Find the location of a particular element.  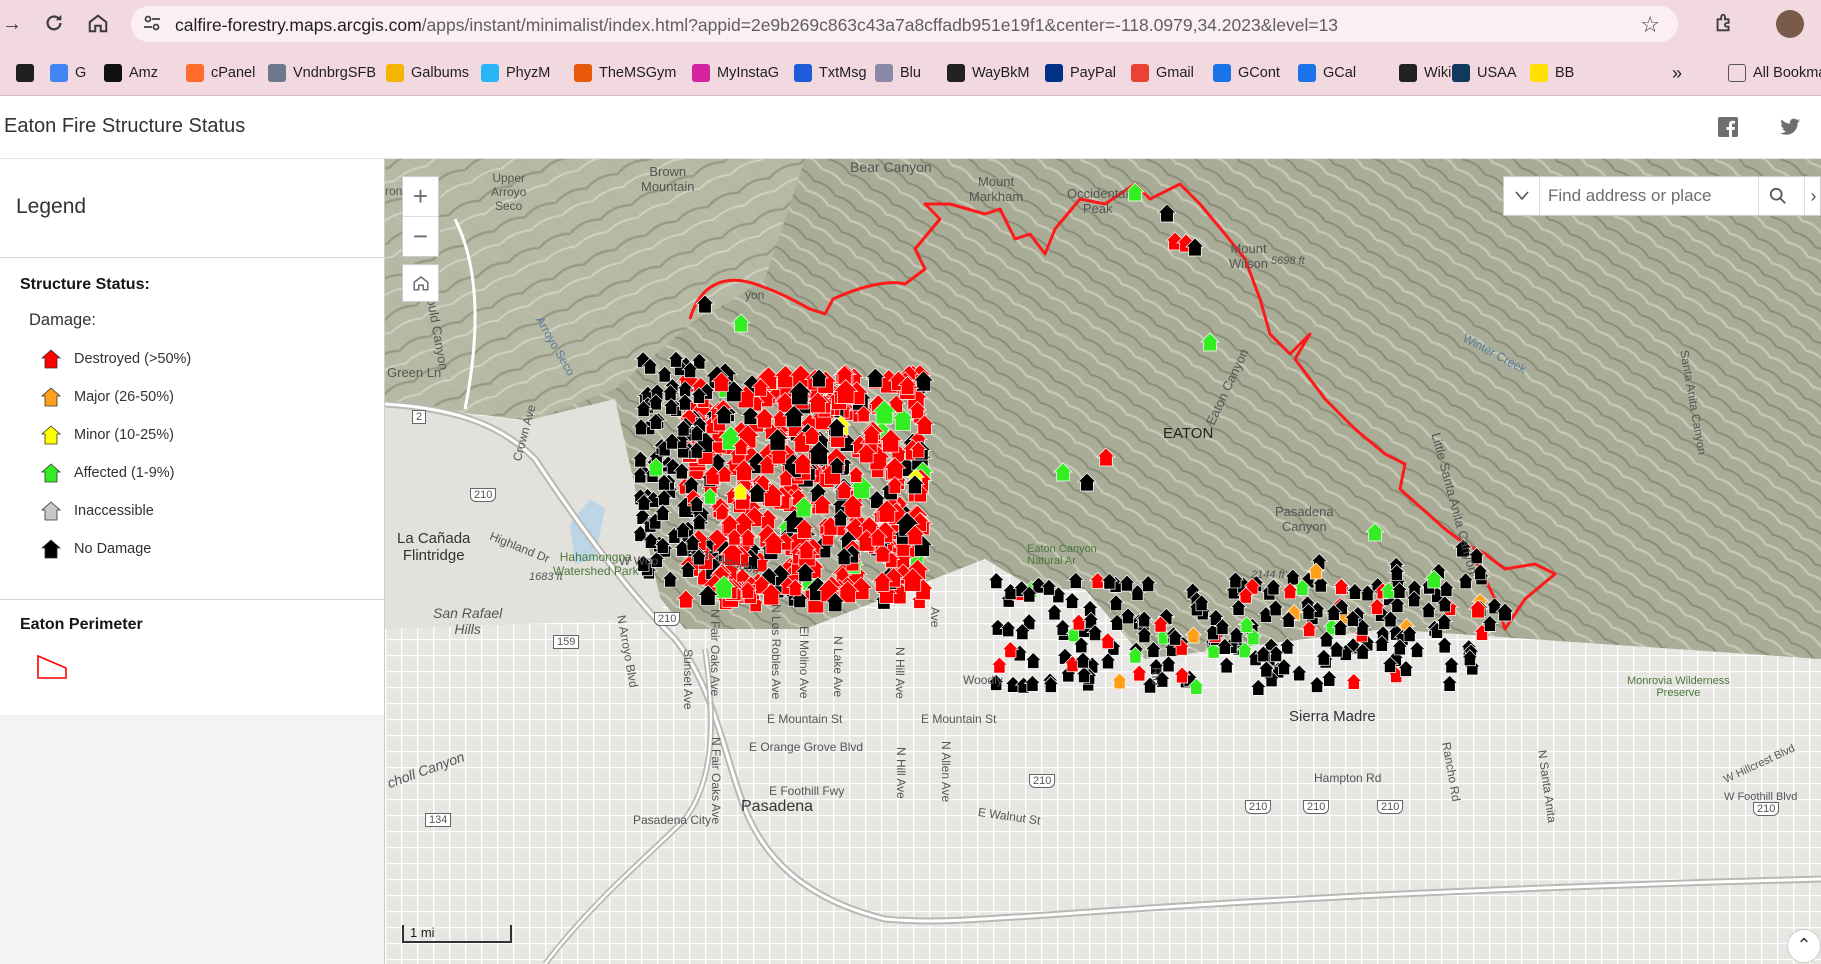

map-label: Pasadena is located at coordinates (777, 806).